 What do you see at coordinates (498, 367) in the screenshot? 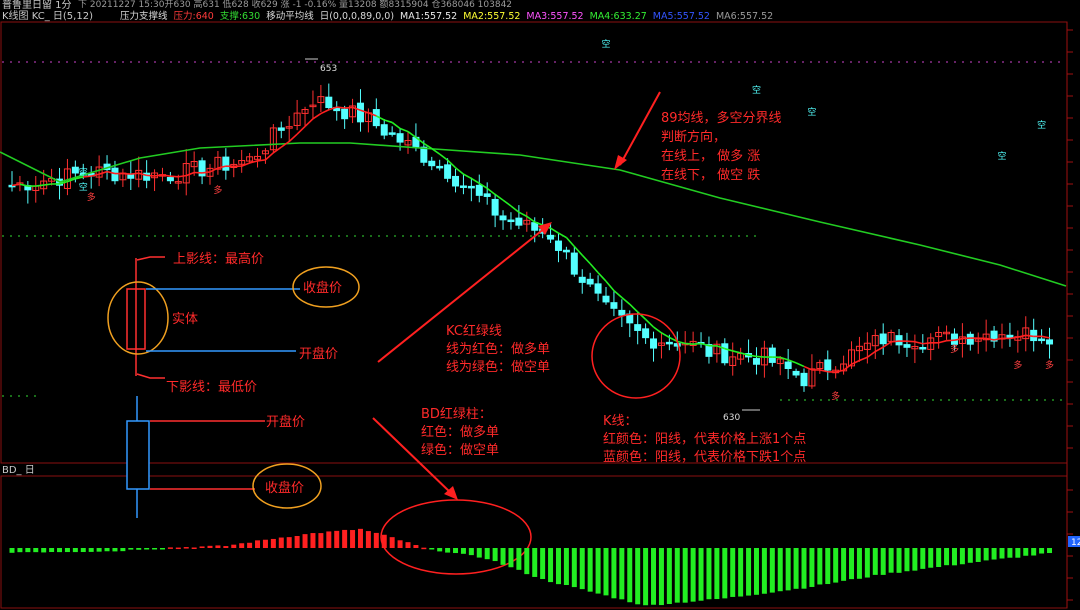
I see `kc-note-line: 线为绿色：做空单` at bounding box center [498, 367].